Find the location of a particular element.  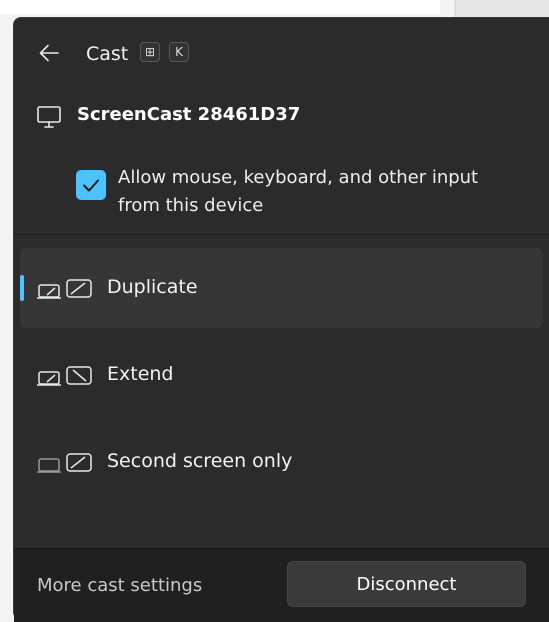

page-title: Cast is located at coordinates (107, 54).